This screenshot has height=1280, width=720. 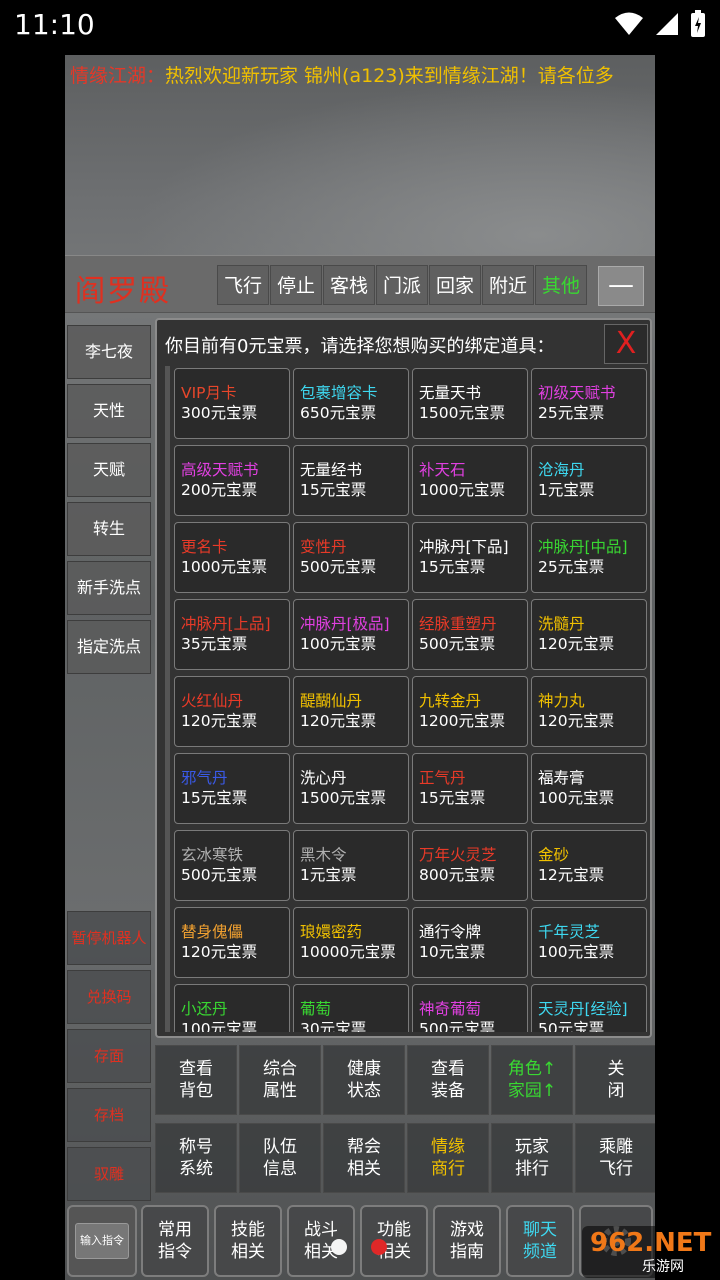 What do you see at coordinates (109, 470) in the screenshot?
I see `side-button-talent: 天赋` at bounding box center [109, 470].